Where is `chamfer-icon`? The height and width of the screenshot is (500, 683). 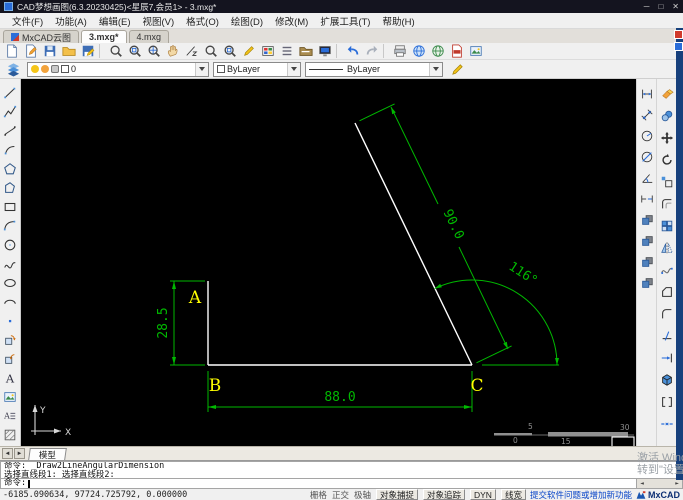 chamfer-icon is located at coordinates (667, 292).